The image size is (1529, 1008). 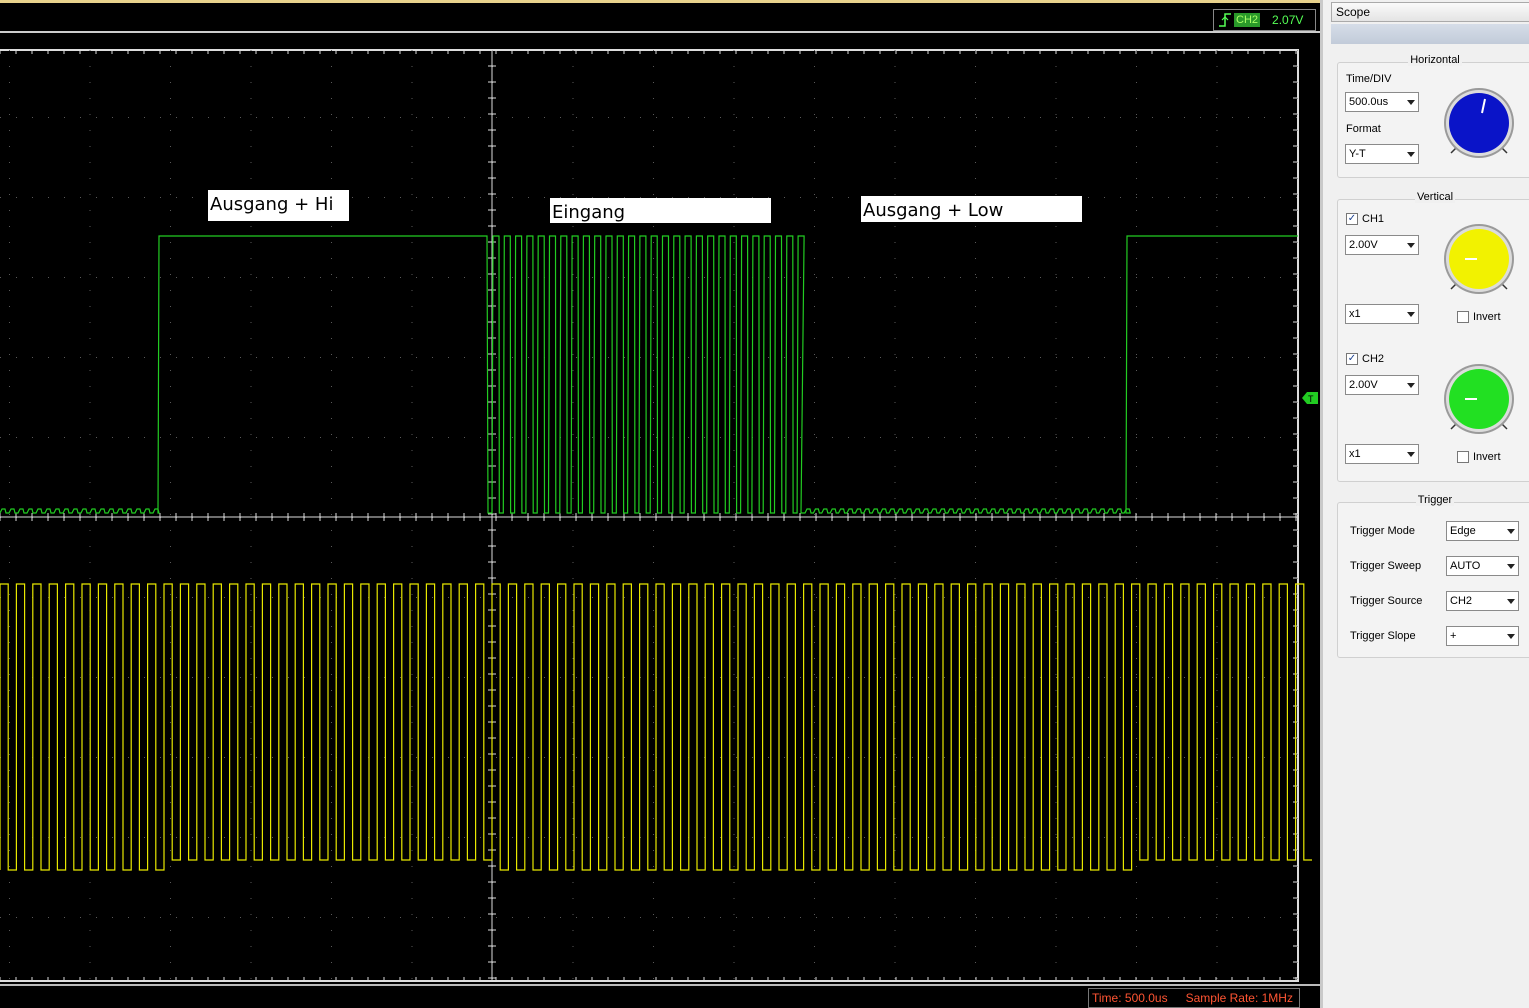 I want to click on ch1-enable-checkbox: ✓, so click(x=1352, y=219).